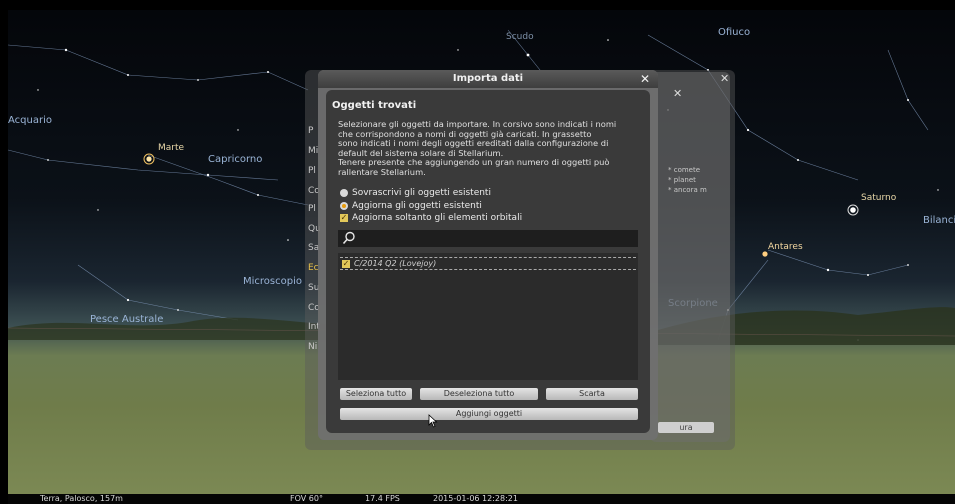 The width and height of the screenshot is (955, 504). What do you see at coordinates (520, 37) in the screenshot?
I see `constellation-label-scutum: Scudo` at bounding box center [520, 37].